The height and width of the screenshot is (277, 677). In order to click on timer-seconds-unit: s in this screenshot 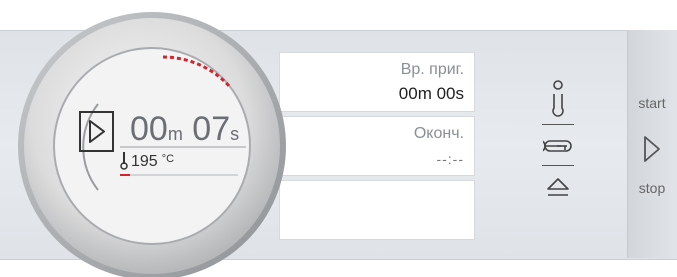, I will do `click(235, 134)`.